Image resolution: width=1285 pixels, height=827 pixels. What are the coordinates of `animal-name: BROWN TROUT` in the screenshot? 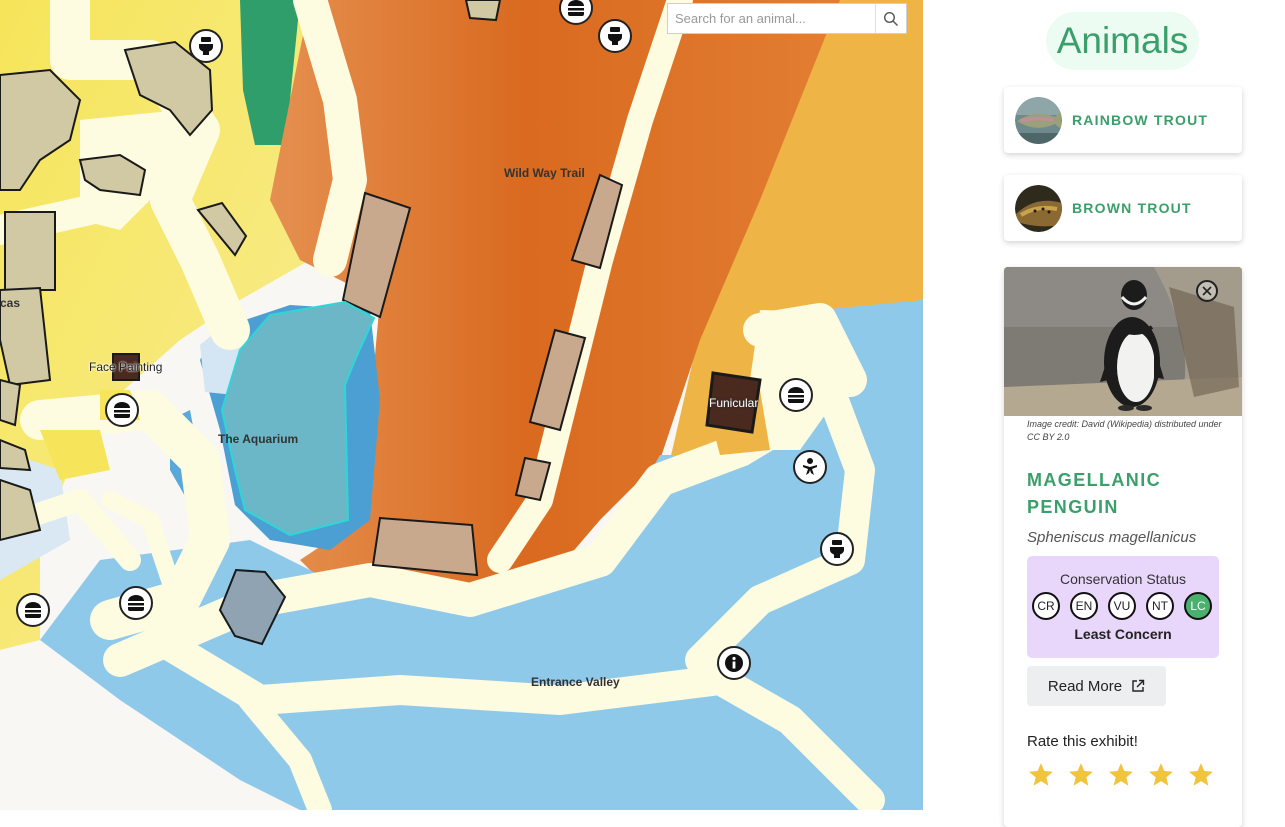 It's located at (1132, 208).